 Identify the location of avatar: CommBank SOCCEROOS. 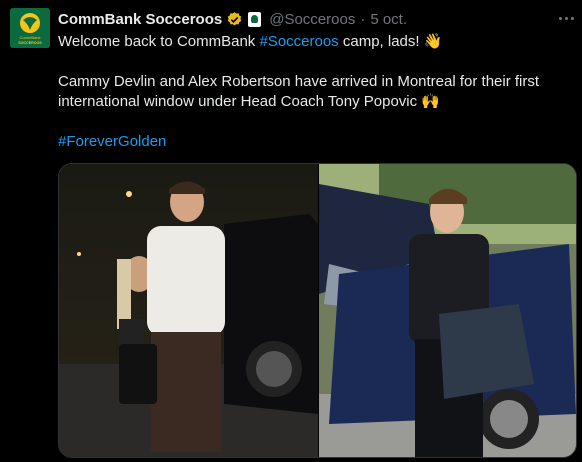
(30, 28).